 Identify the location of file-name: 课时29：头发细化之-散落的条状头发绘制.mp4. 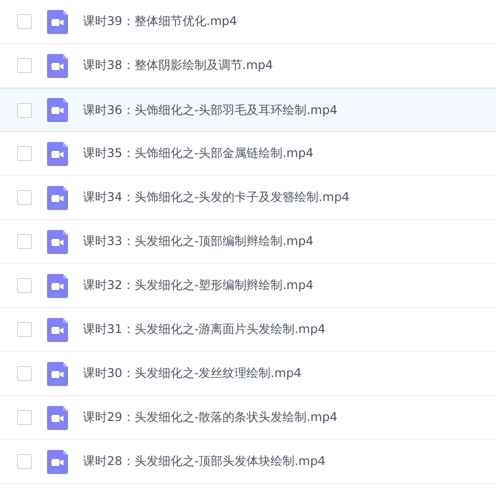
(210, 417).